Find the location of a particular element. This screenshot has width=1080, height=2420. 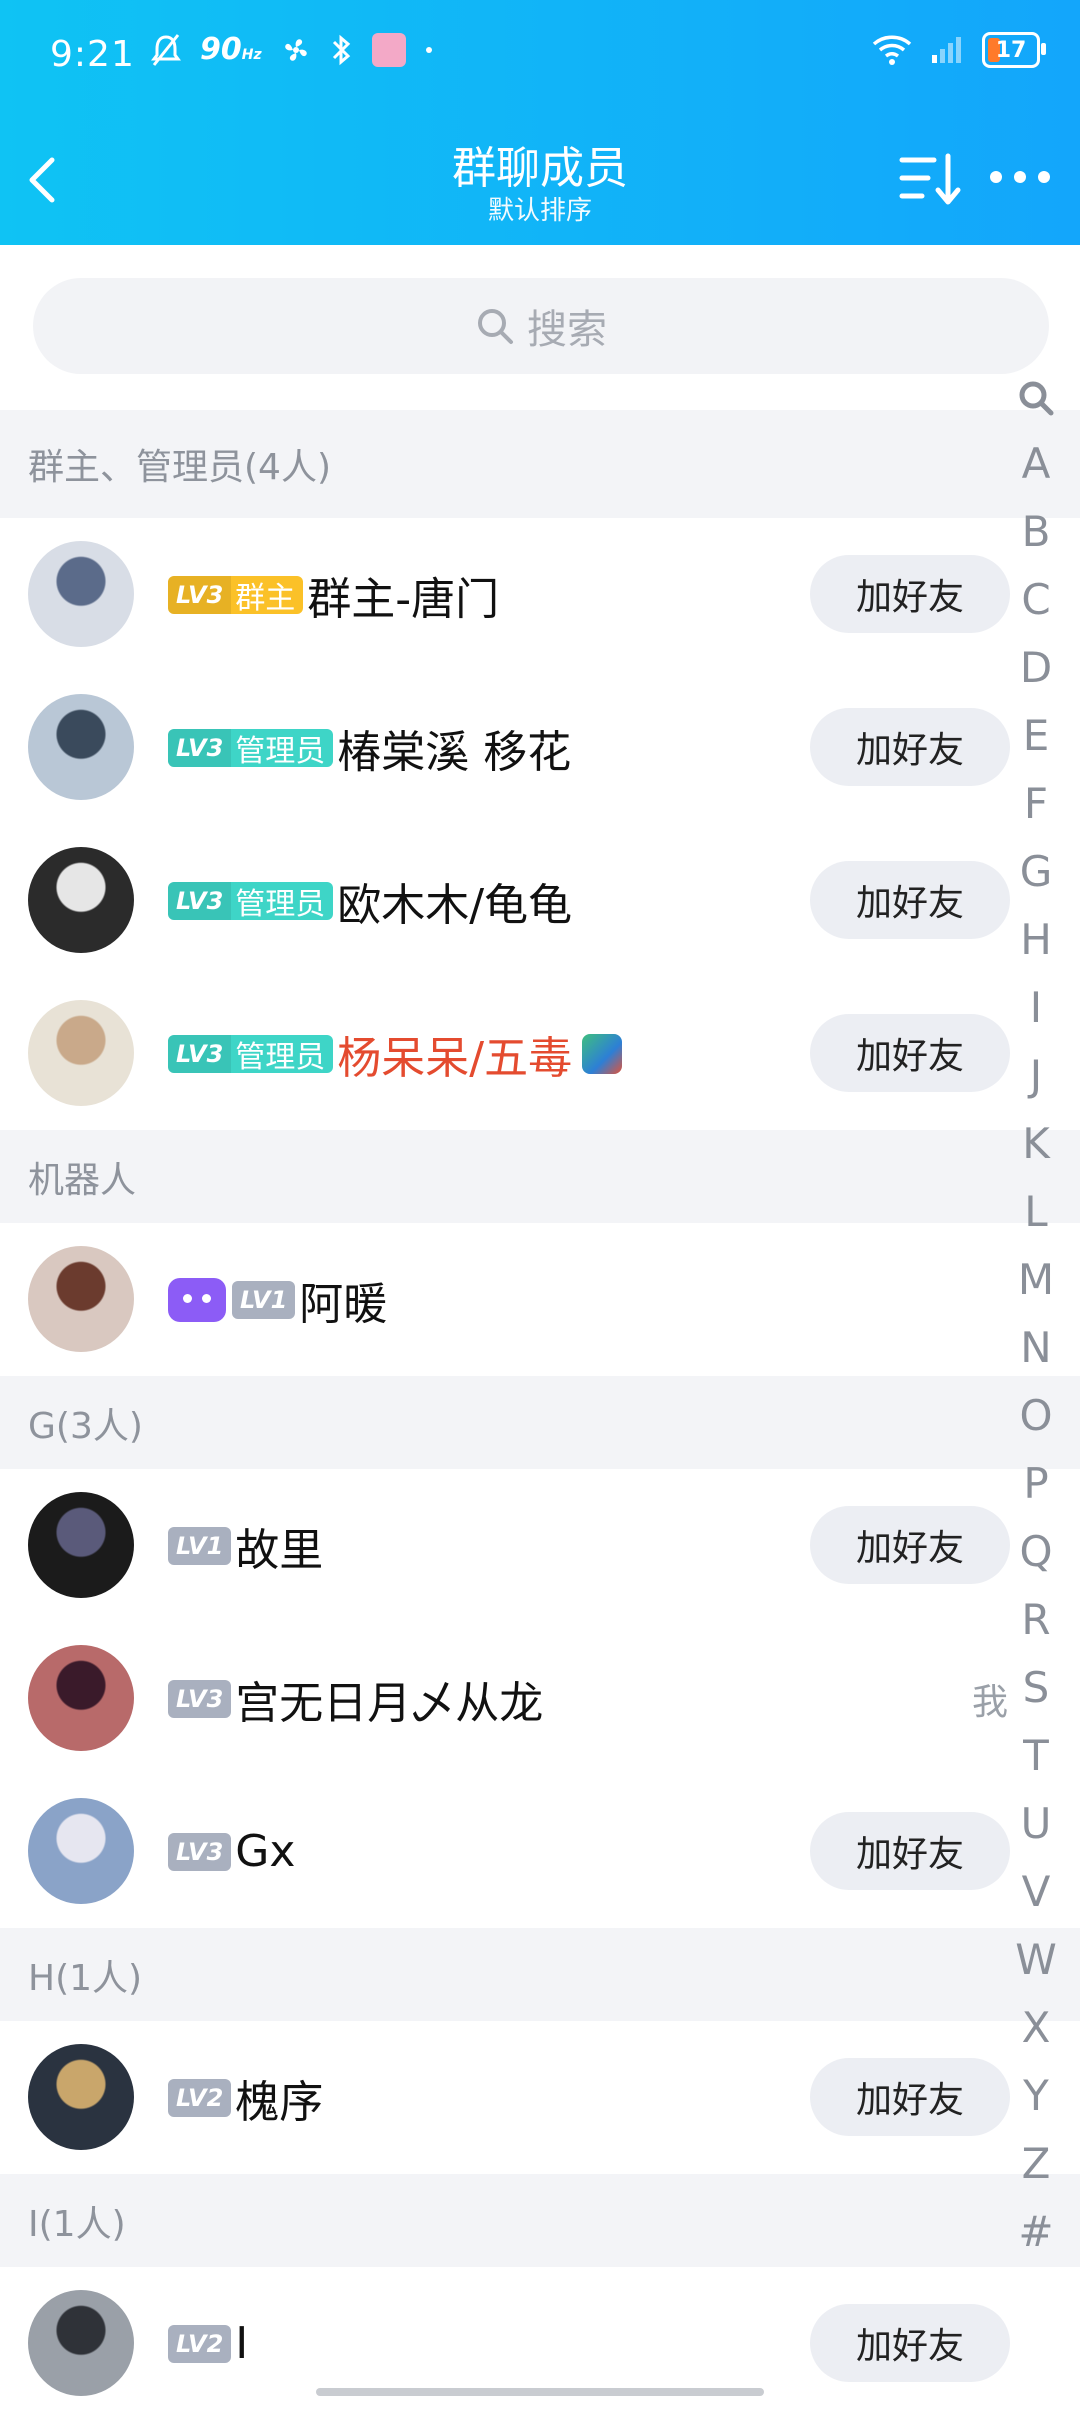

member-name-box: LV3 管理员 杨呆呆/五毒 is located at coordinates (395, 1053).